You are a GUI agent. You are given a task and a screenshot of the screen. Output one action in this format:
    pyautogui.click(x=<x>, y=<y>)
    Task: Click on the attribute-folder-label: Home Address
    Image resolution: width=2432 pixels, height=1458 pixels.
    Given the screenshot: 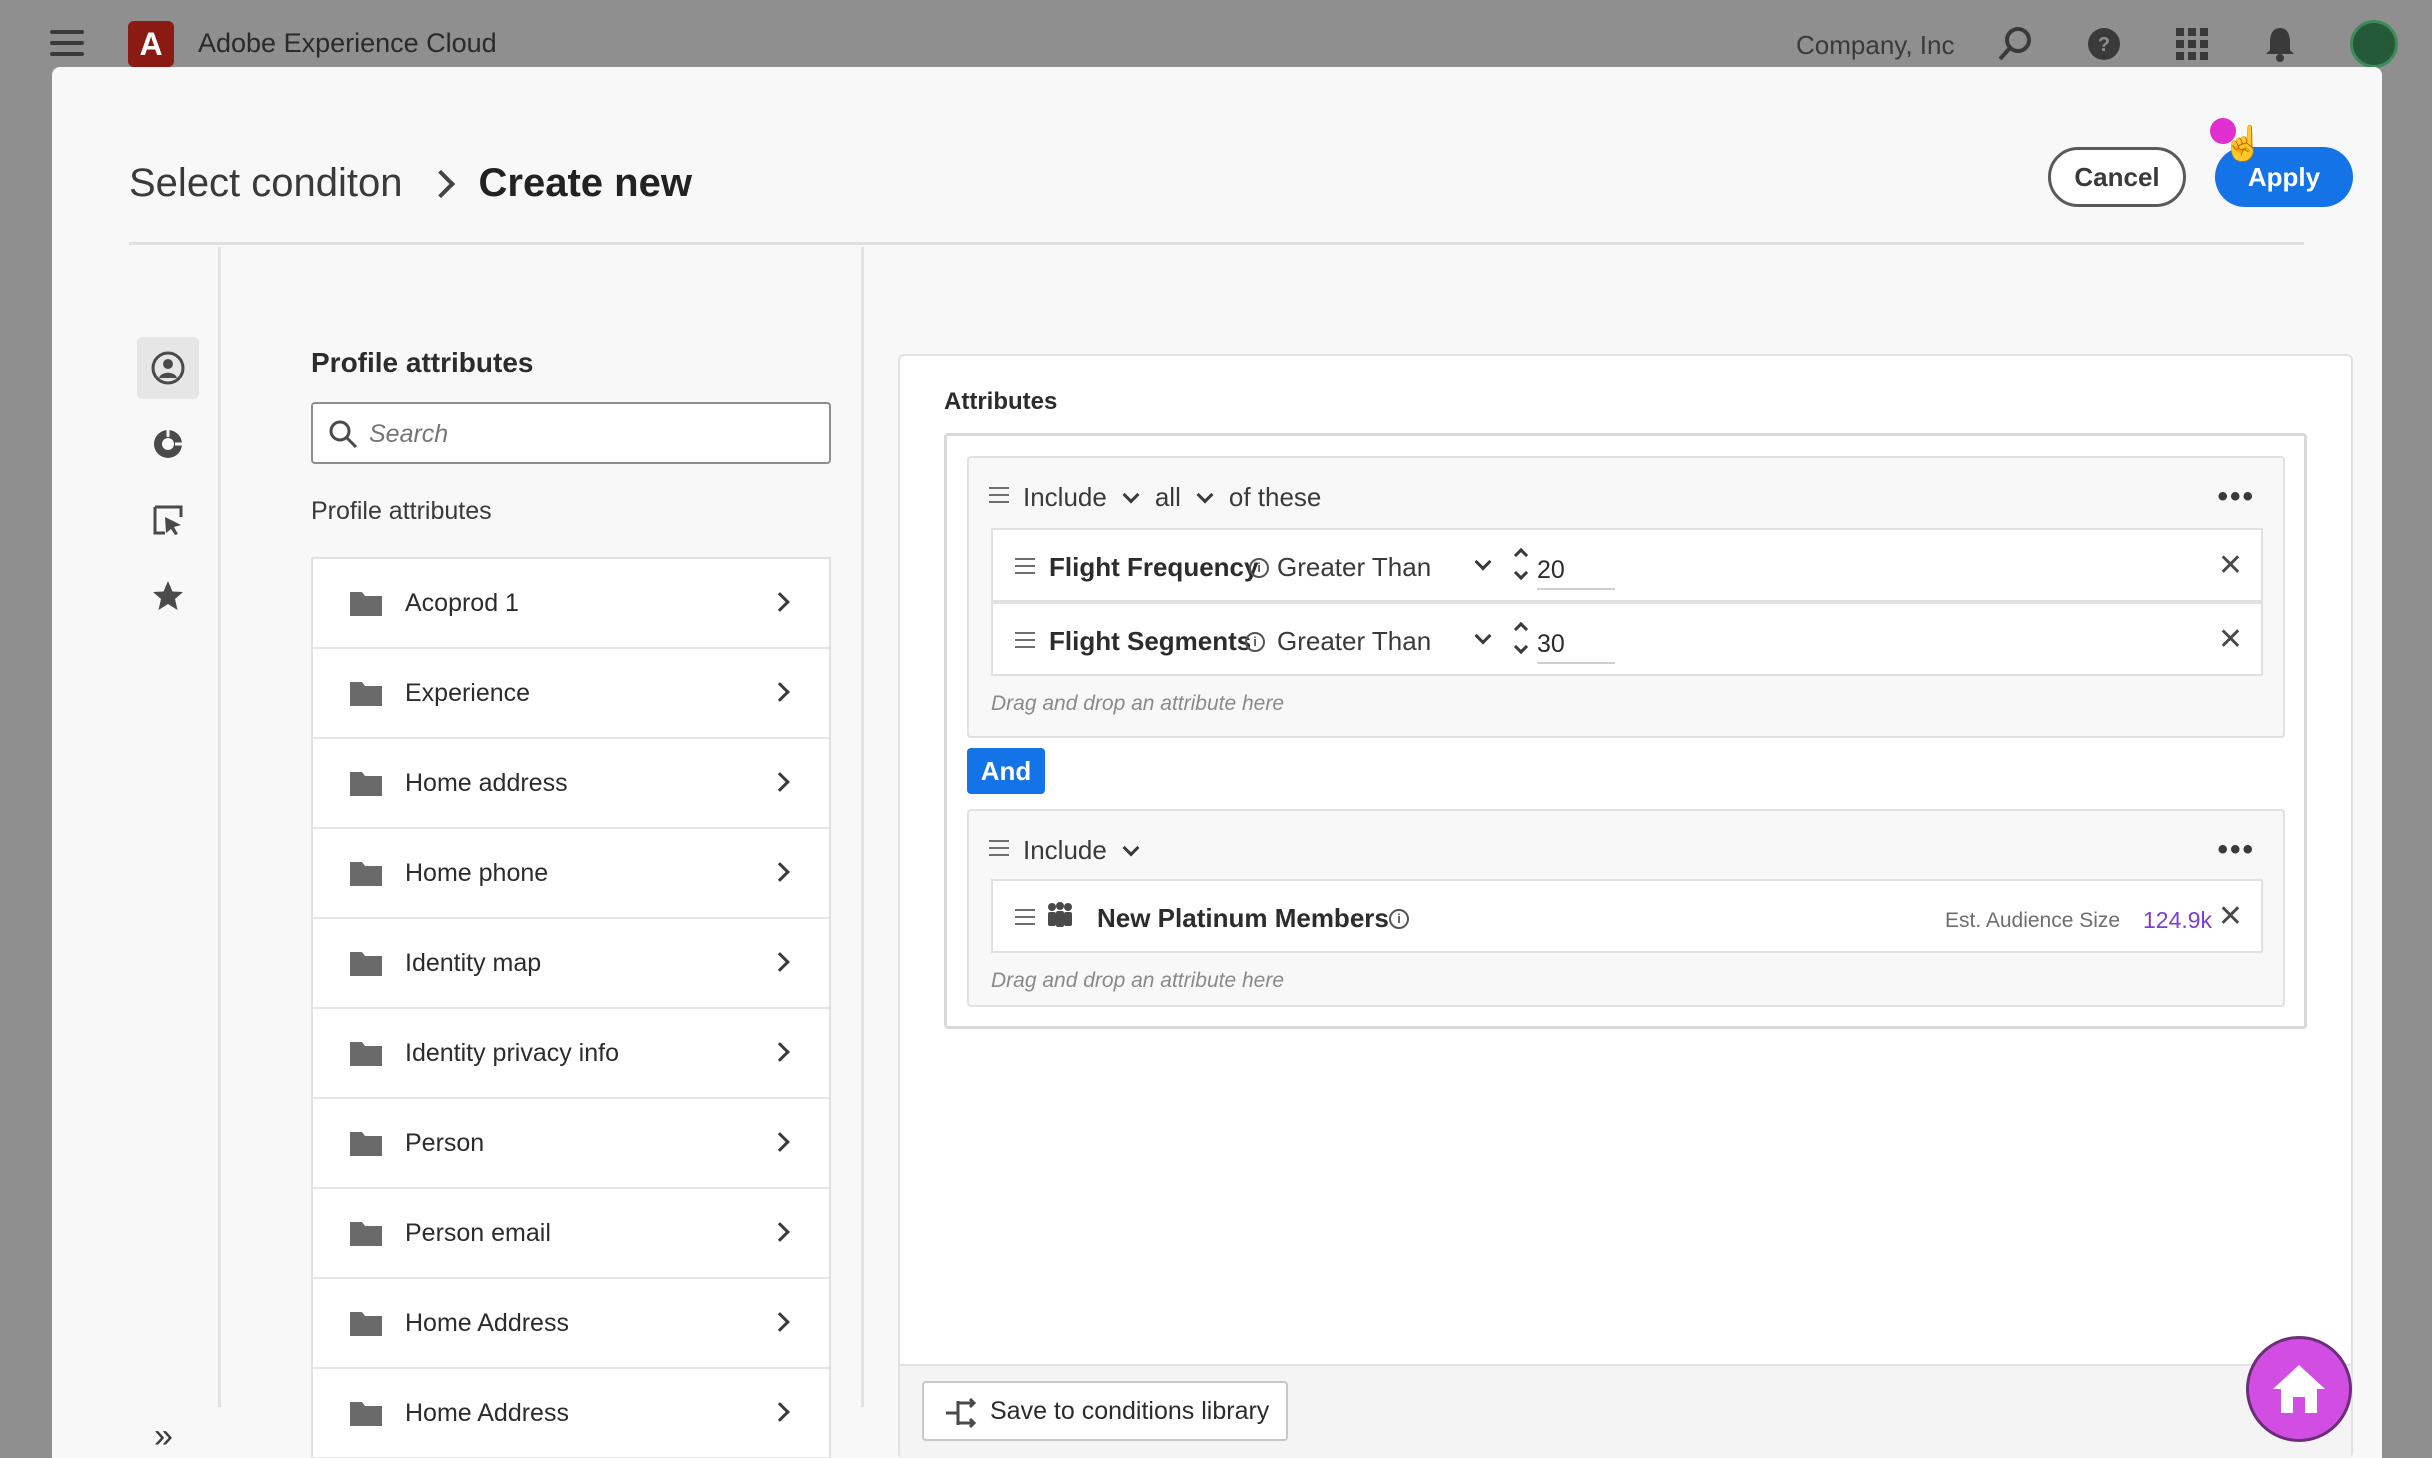 What is the action you would take?
    pyautogui.click(x=487, y=1413)
    